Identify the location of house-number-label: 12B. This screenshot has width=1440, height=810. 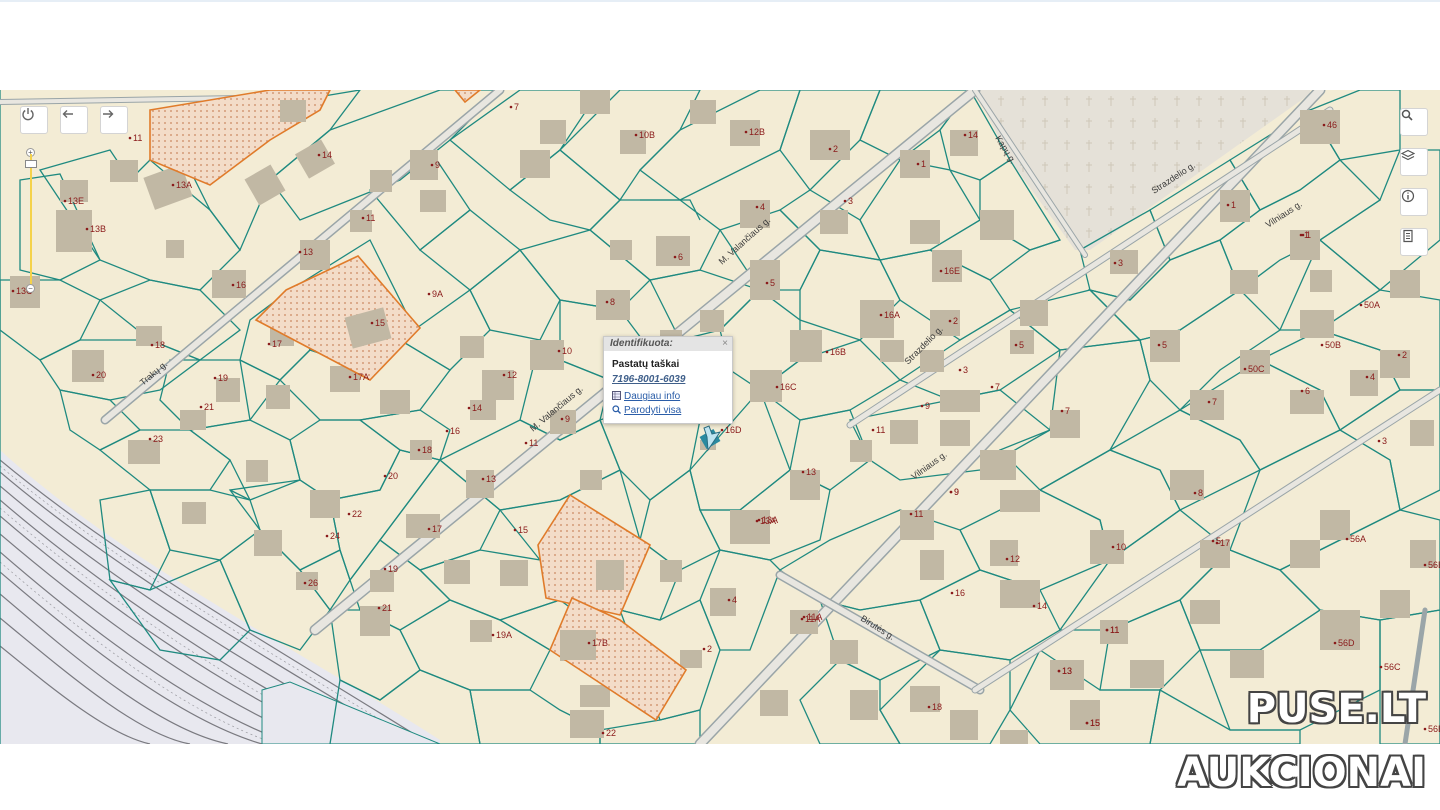
(757, 132).